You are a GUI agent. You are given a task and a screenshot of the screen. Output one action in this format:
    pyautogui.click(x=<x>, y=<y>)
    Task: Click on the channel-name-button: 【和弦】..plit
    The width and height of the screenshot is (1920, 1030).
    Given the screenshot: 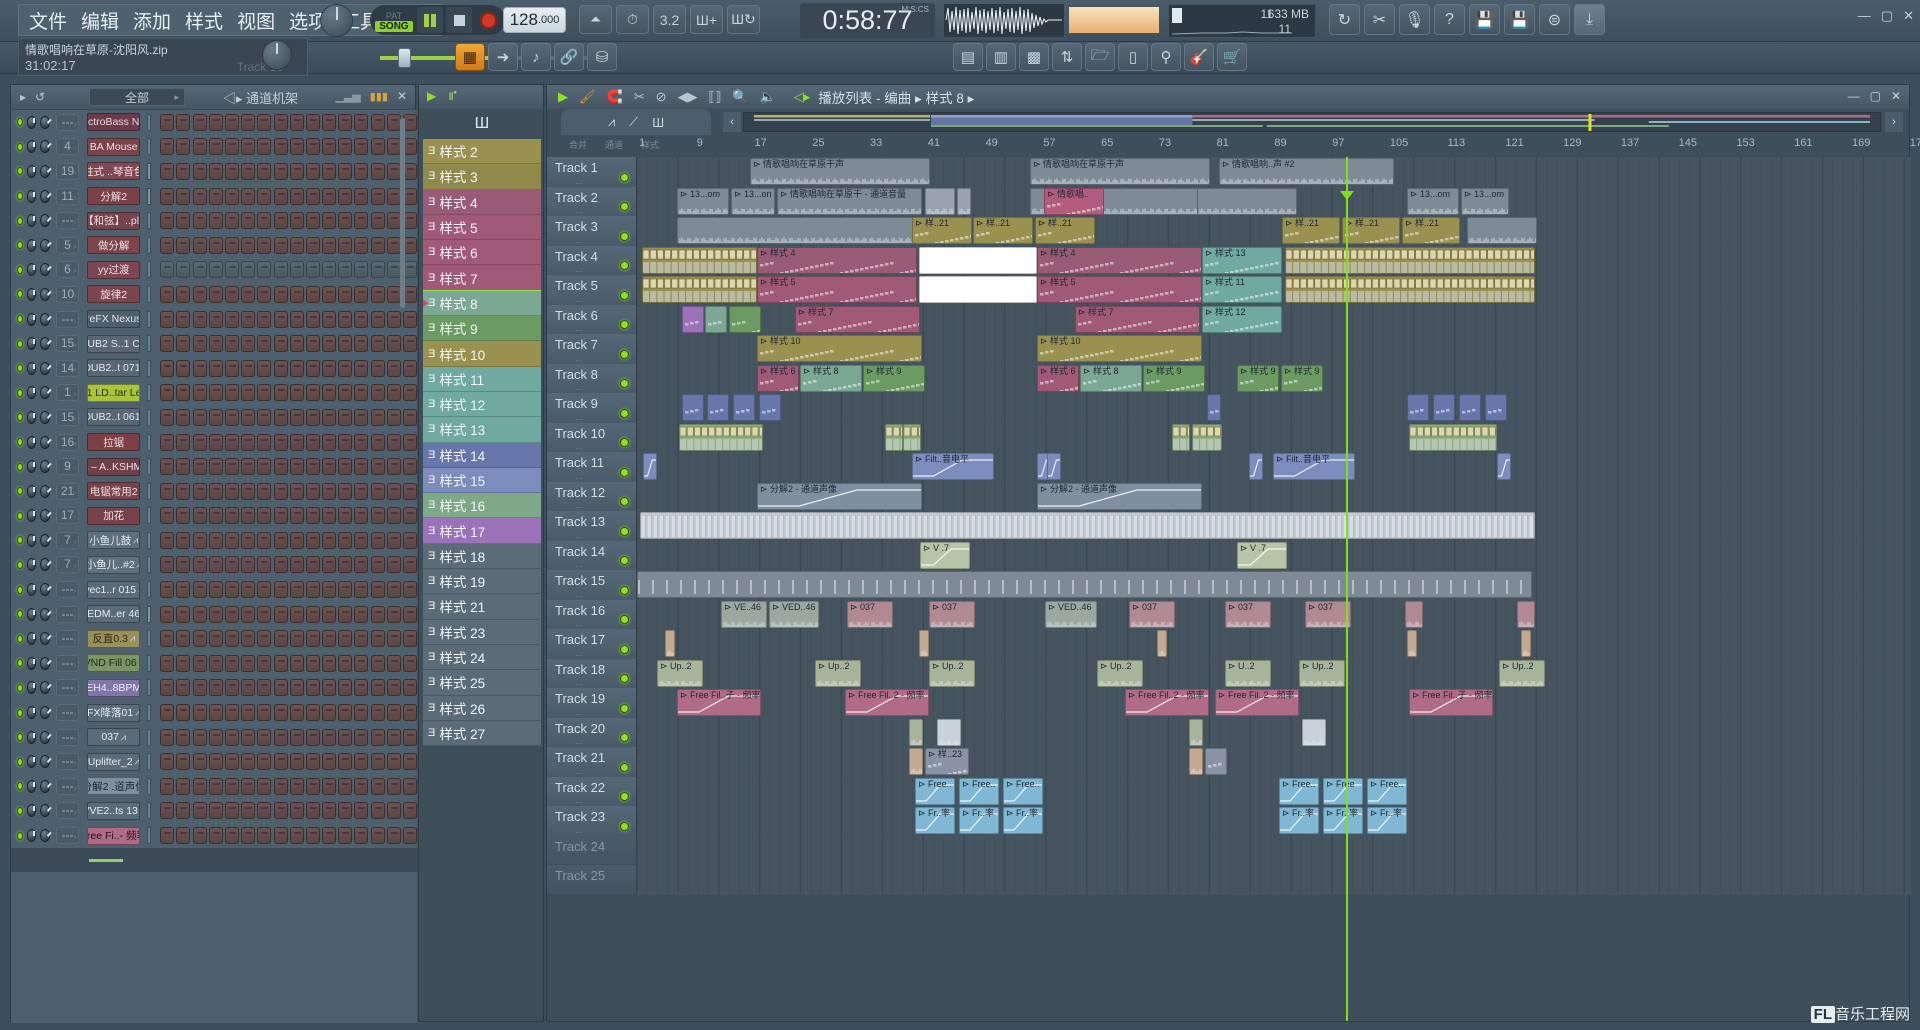 What is the action you would take?
    pyautogui.click(x=114, y=220)
    